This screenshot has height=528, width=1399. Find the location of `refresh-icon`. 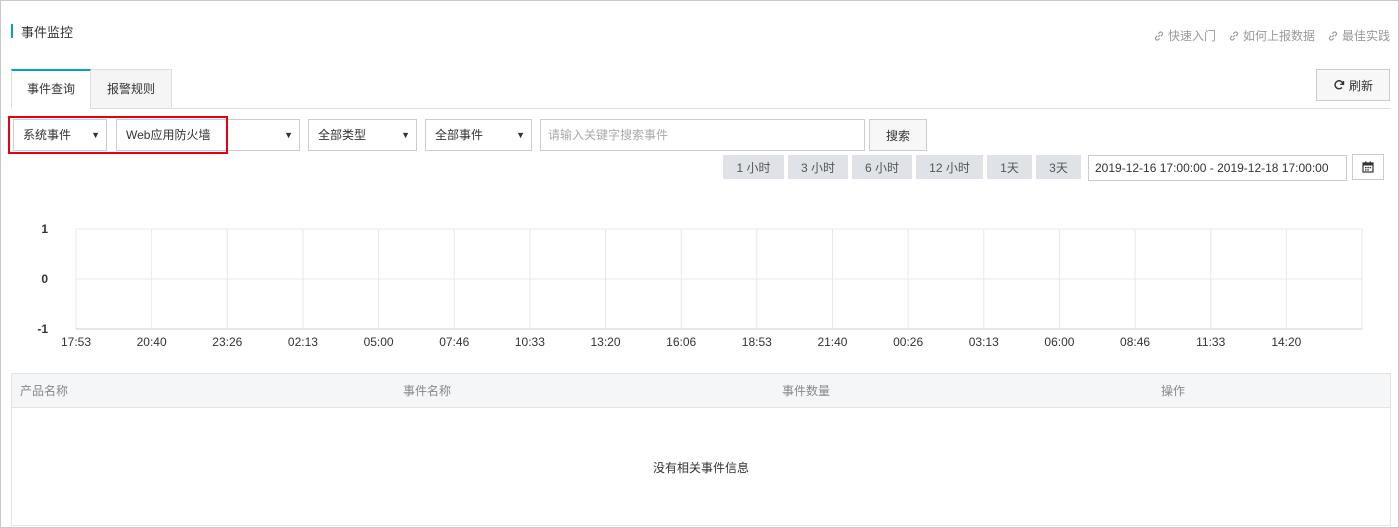

refresh-icon is located at coordinates (1339, 85).